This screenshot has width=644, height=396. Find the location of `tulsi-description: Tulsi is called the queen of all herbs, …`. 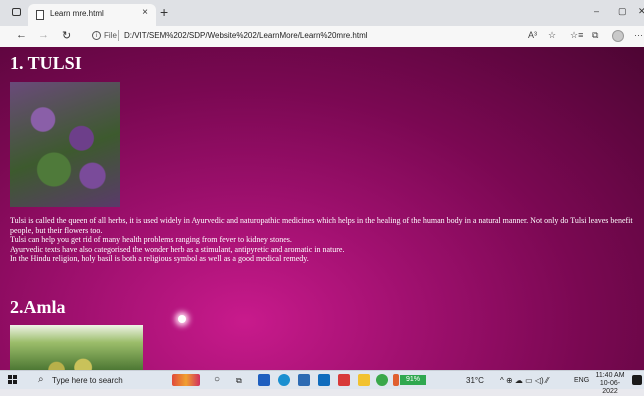

tulsi-description: Tulsi is called the queen of all herbs, … is located at coordinates (326, 240).